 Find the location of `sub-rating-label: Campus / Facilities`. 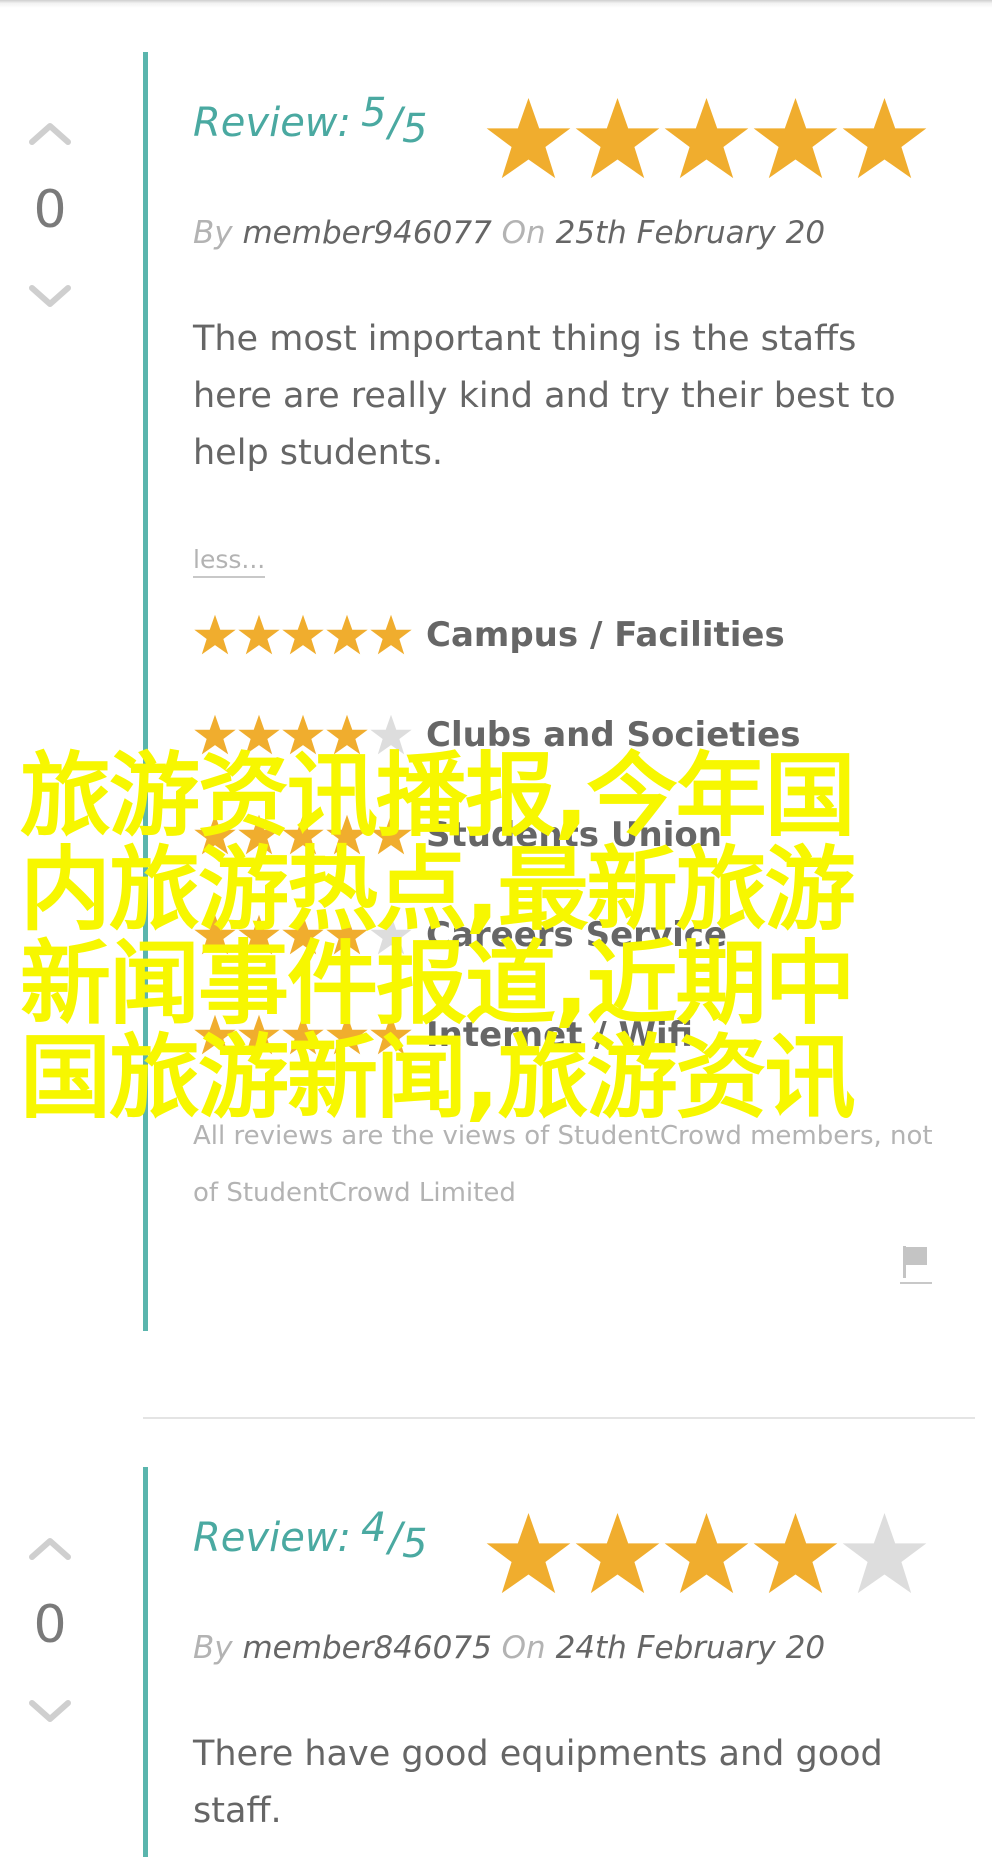

sub-rating-label: Campus / Facilities is located at coordinates (605, 635).